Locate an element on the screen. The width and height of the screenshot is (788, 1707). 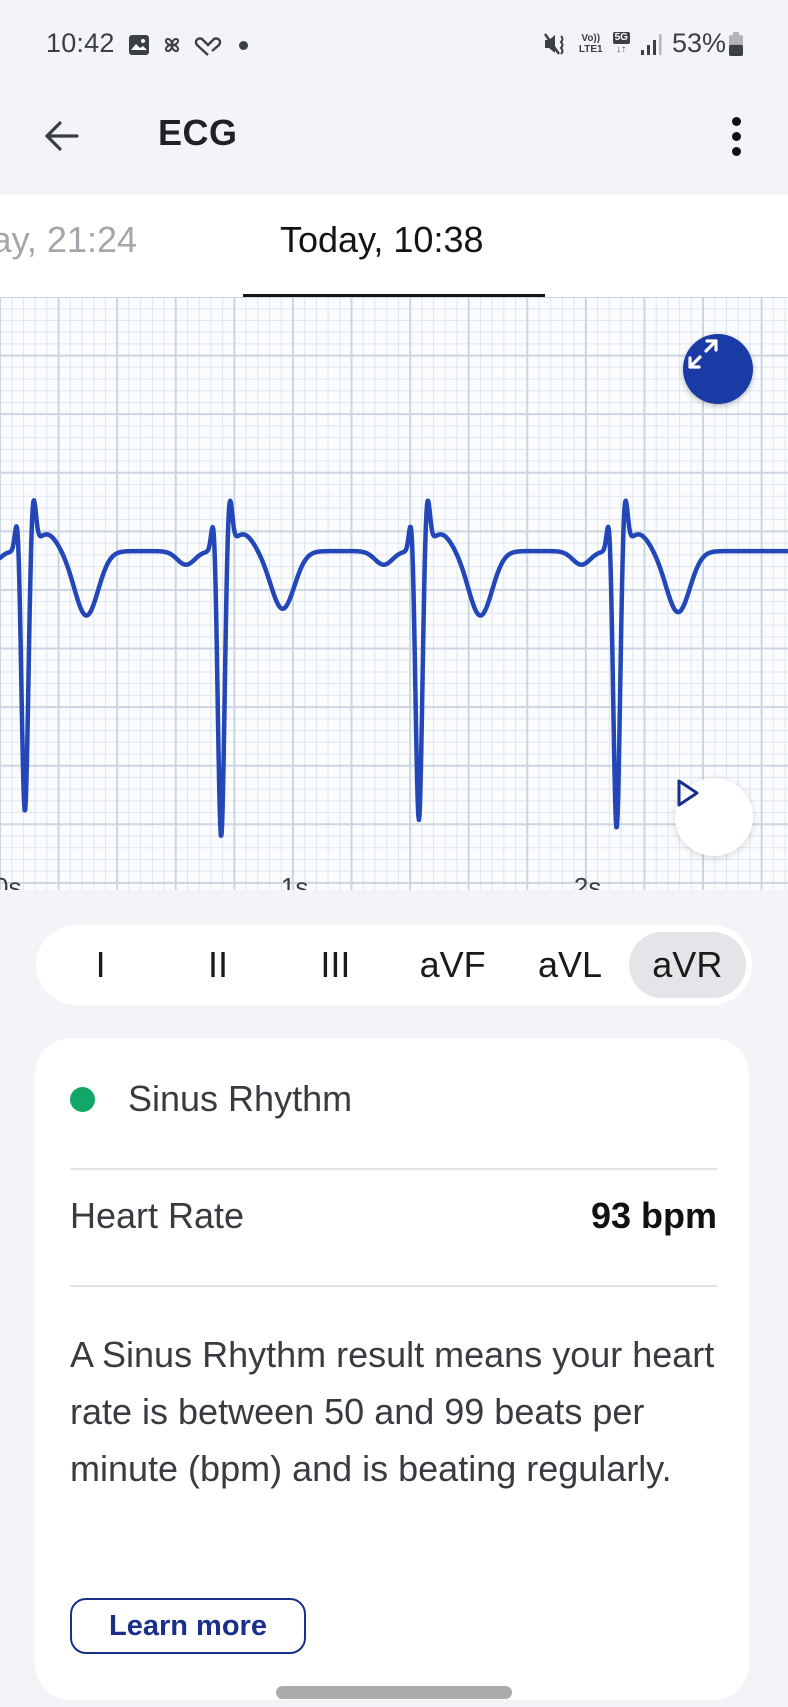
recording-tabs: Yesterday, 21:24 Today, 10:38 is located at coordinates (394, 246).